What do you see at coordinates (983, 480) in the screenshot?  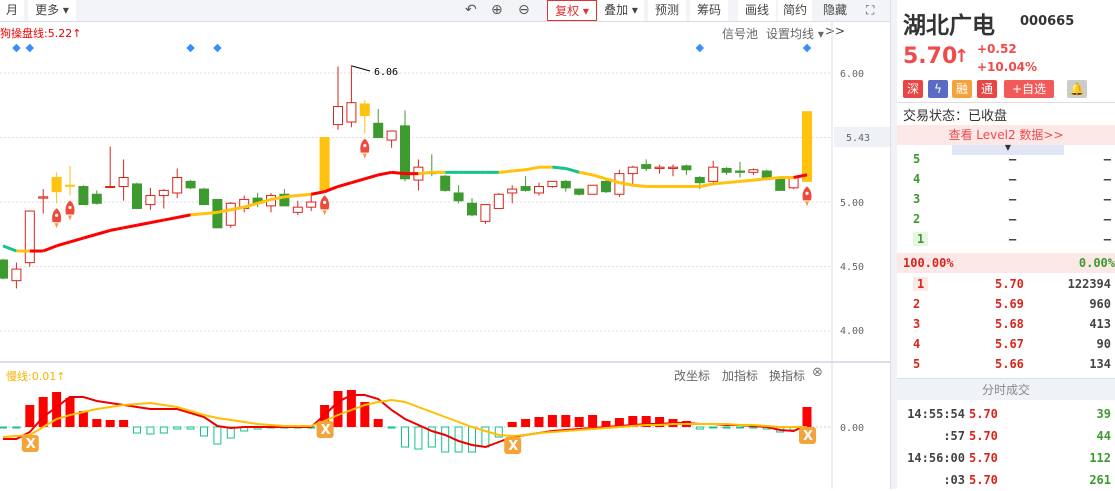 I see `price: 5.70` at bounding box center [983, 480].